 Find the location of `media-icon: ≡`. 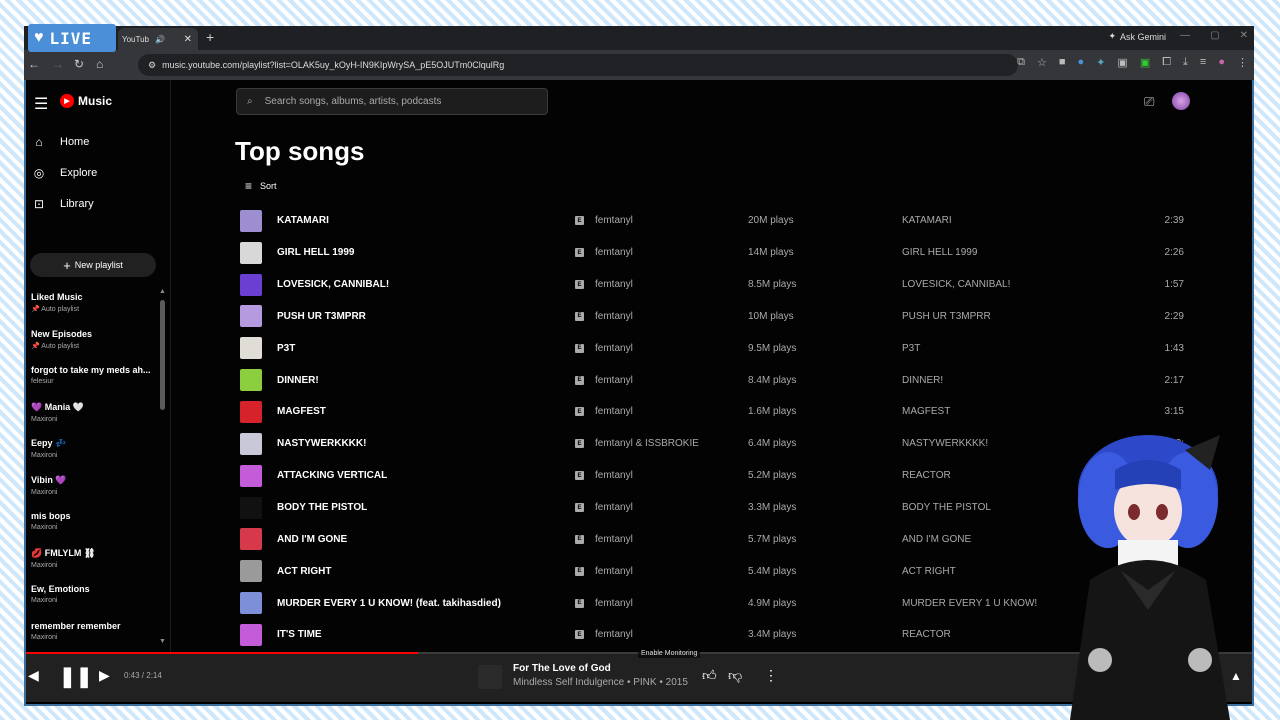

media-icon: ≡ is located at coordinates (1203, 62).